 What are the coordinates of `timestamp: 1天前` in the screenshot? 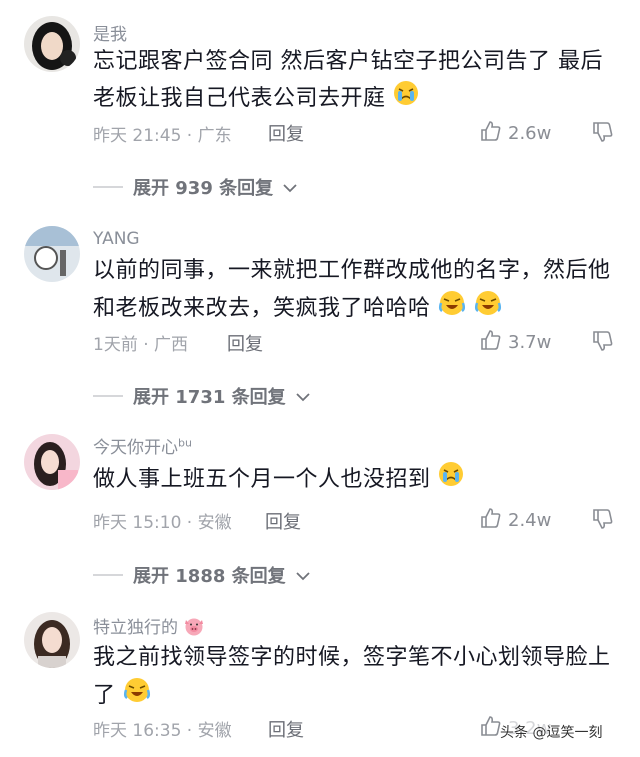 It's located at (115, 345).